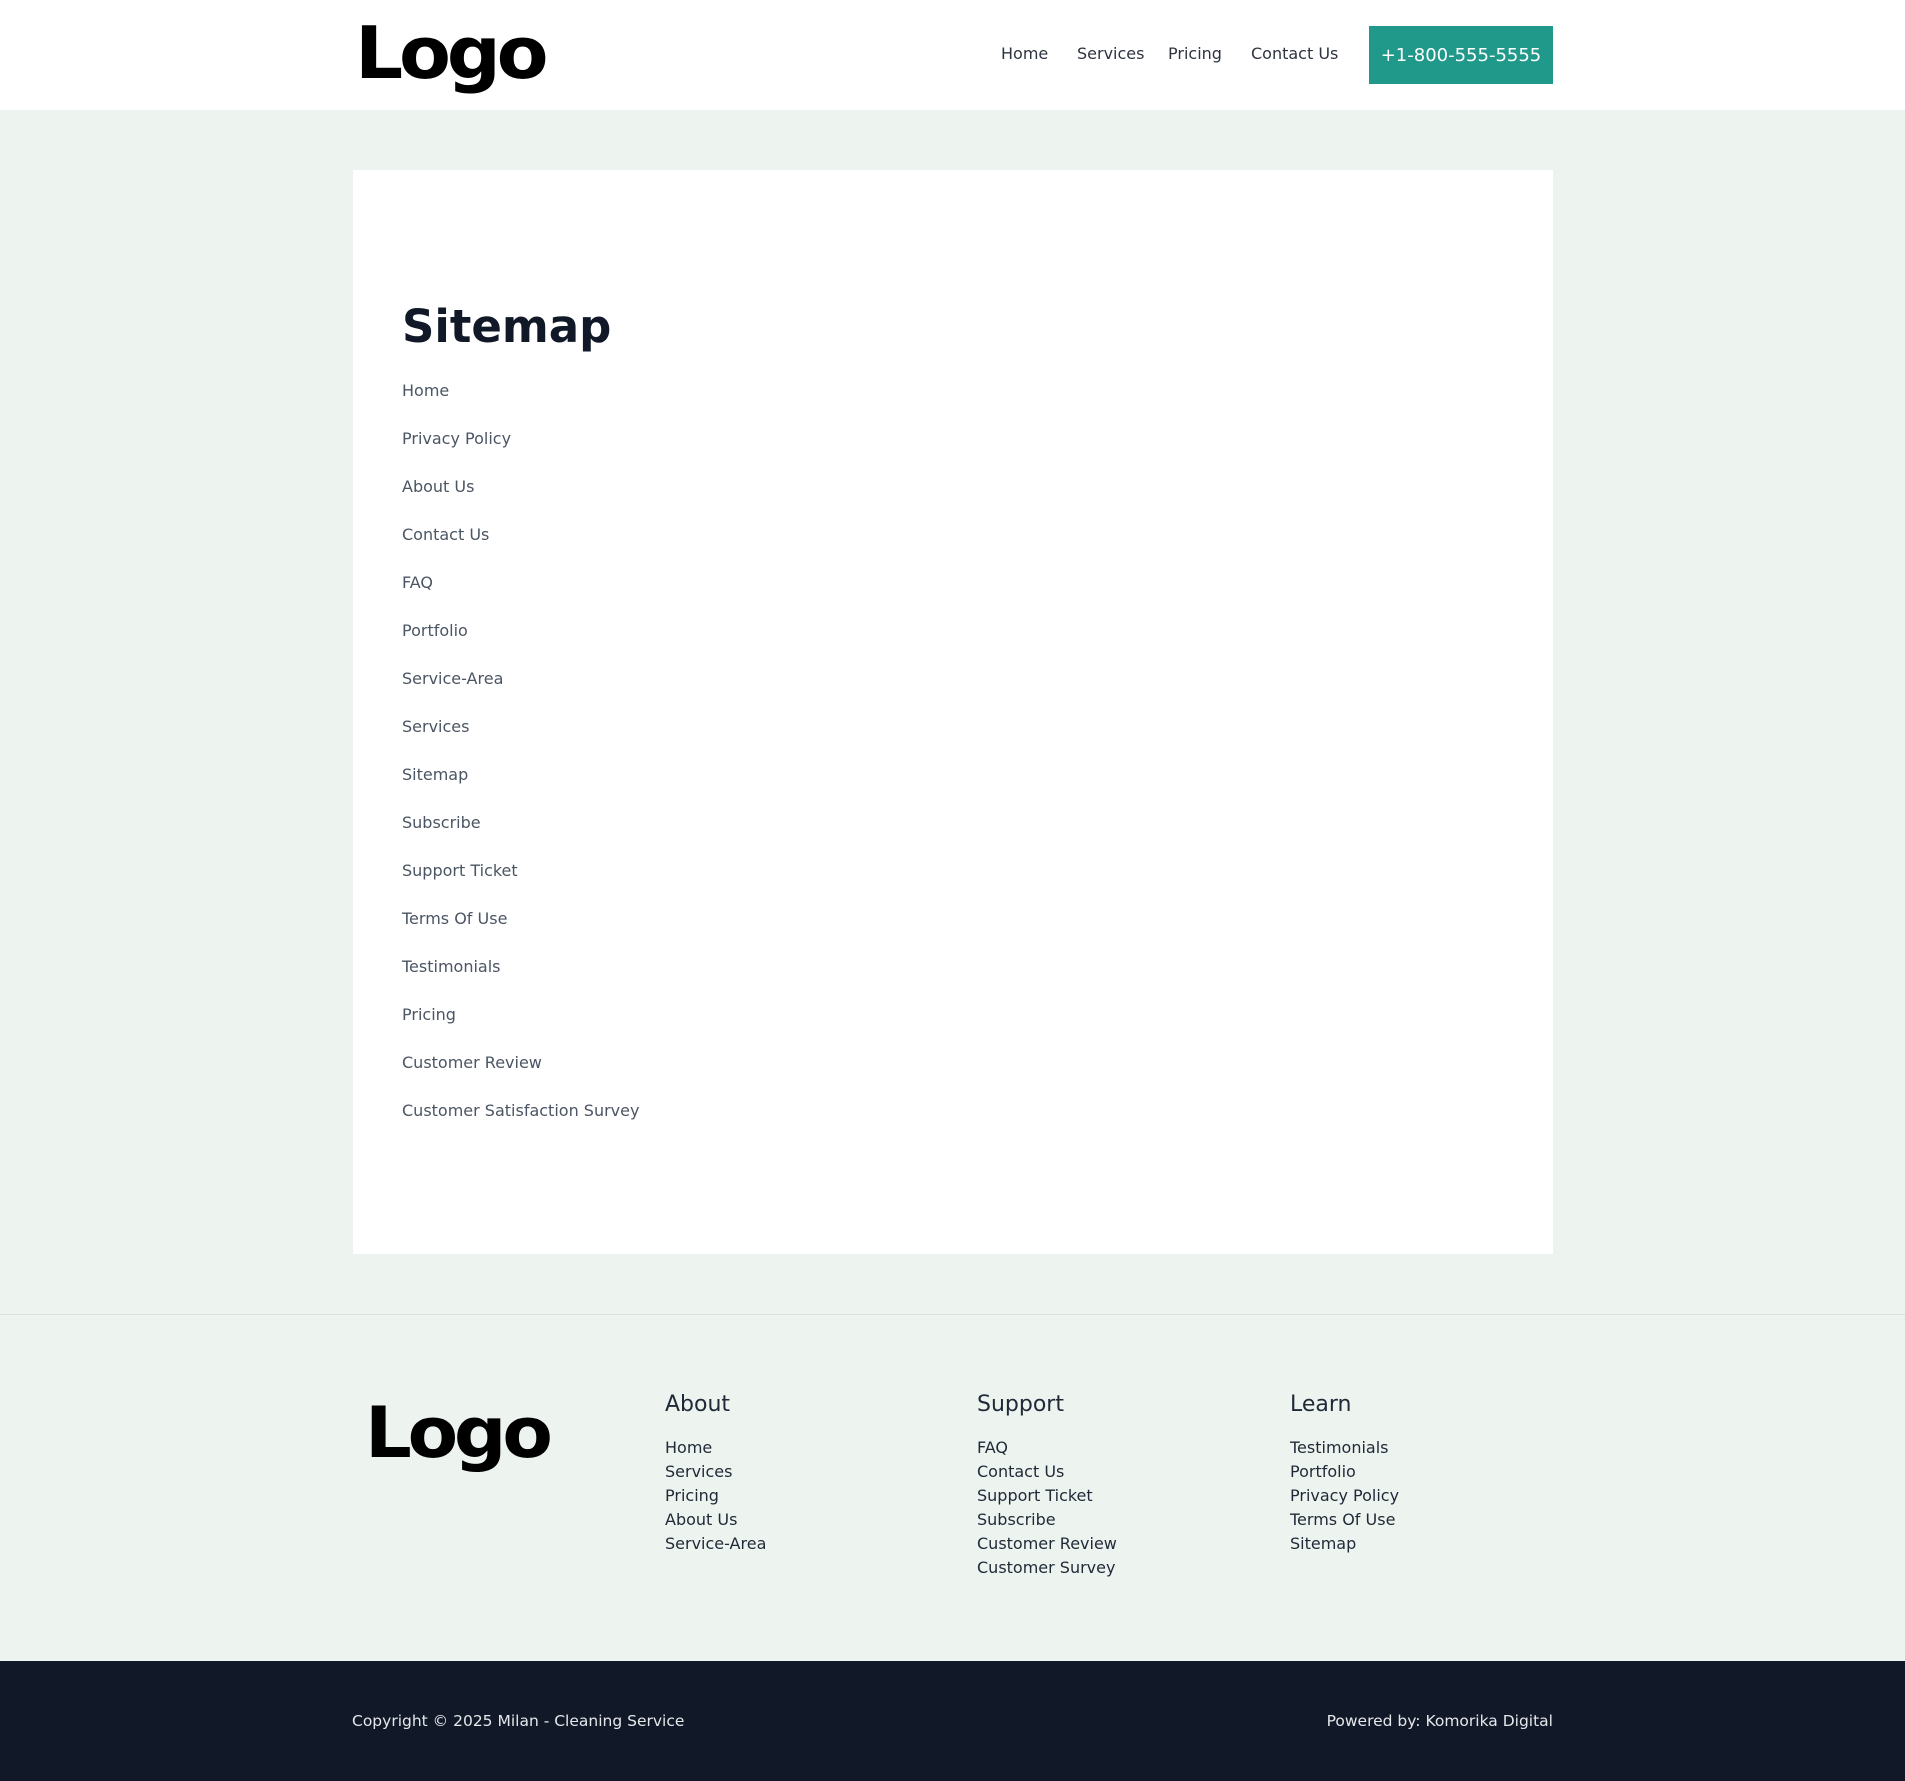  What do you see at coordinates (507, 326) in the screenshot?
I see `page-title: Sitemap` at bounding box center [507, 326].